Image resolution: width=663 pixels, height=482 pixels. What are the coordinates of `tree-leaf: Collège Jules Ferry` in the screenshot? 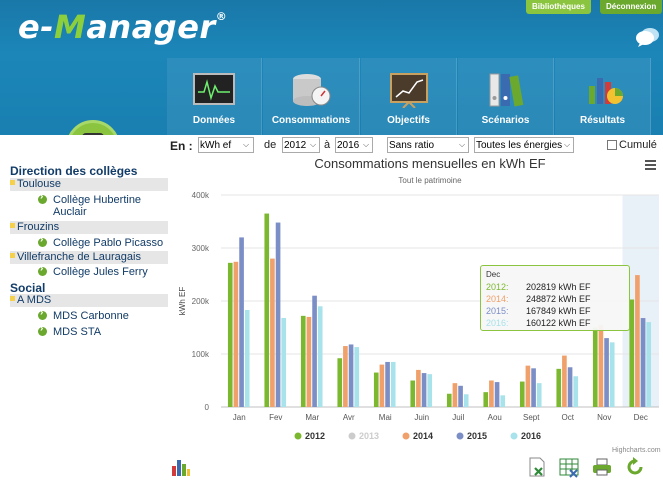 It's located at (103, 271).